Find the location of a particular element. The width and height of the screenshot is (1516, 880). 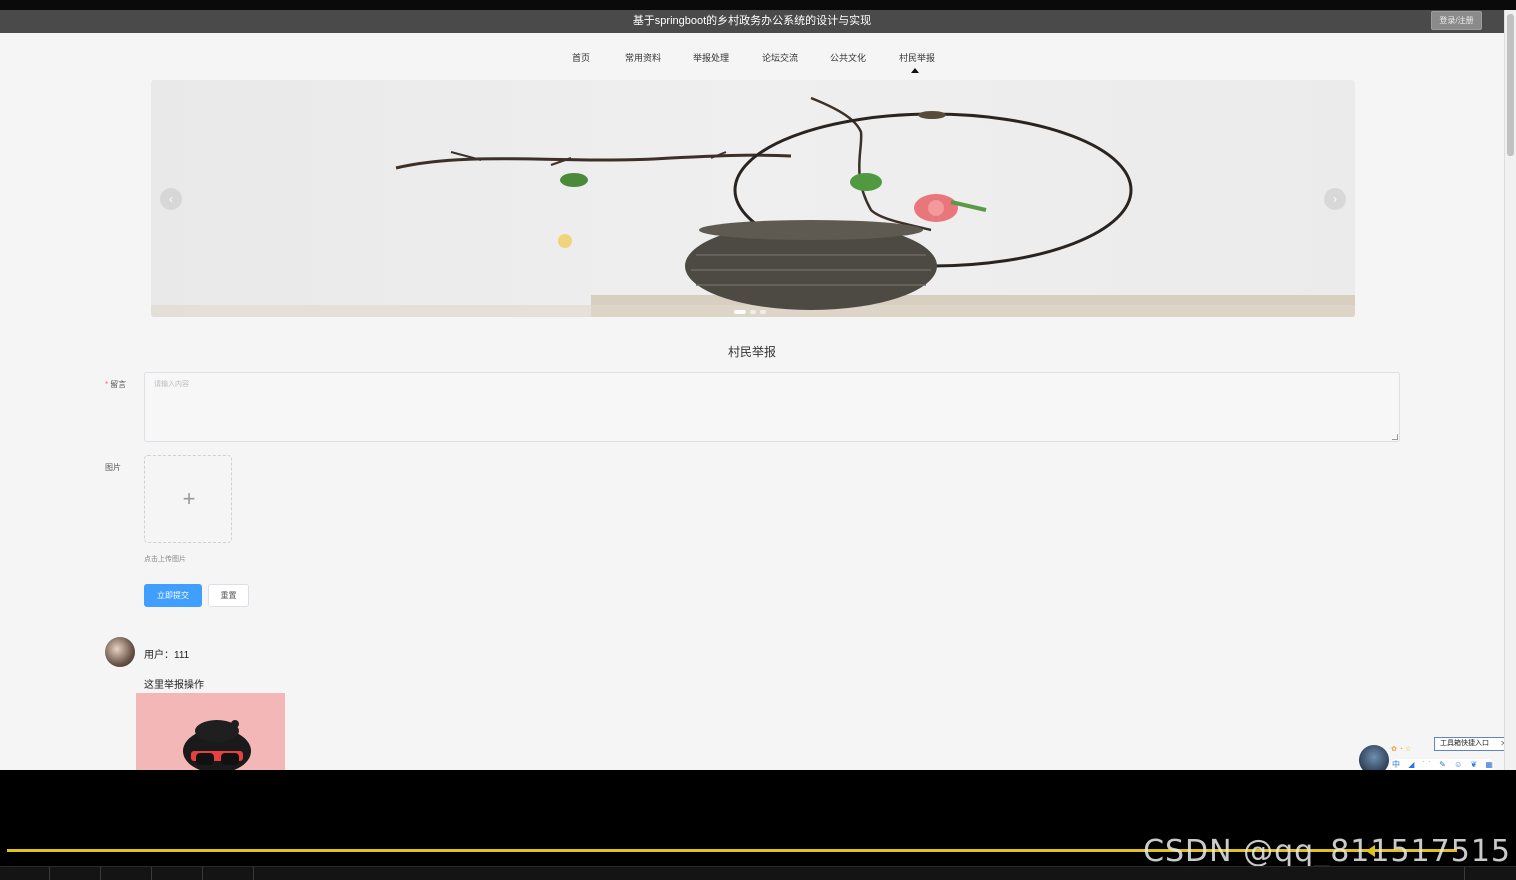

message-textarea: 请输入内容 is located at coordinates (772, 407).